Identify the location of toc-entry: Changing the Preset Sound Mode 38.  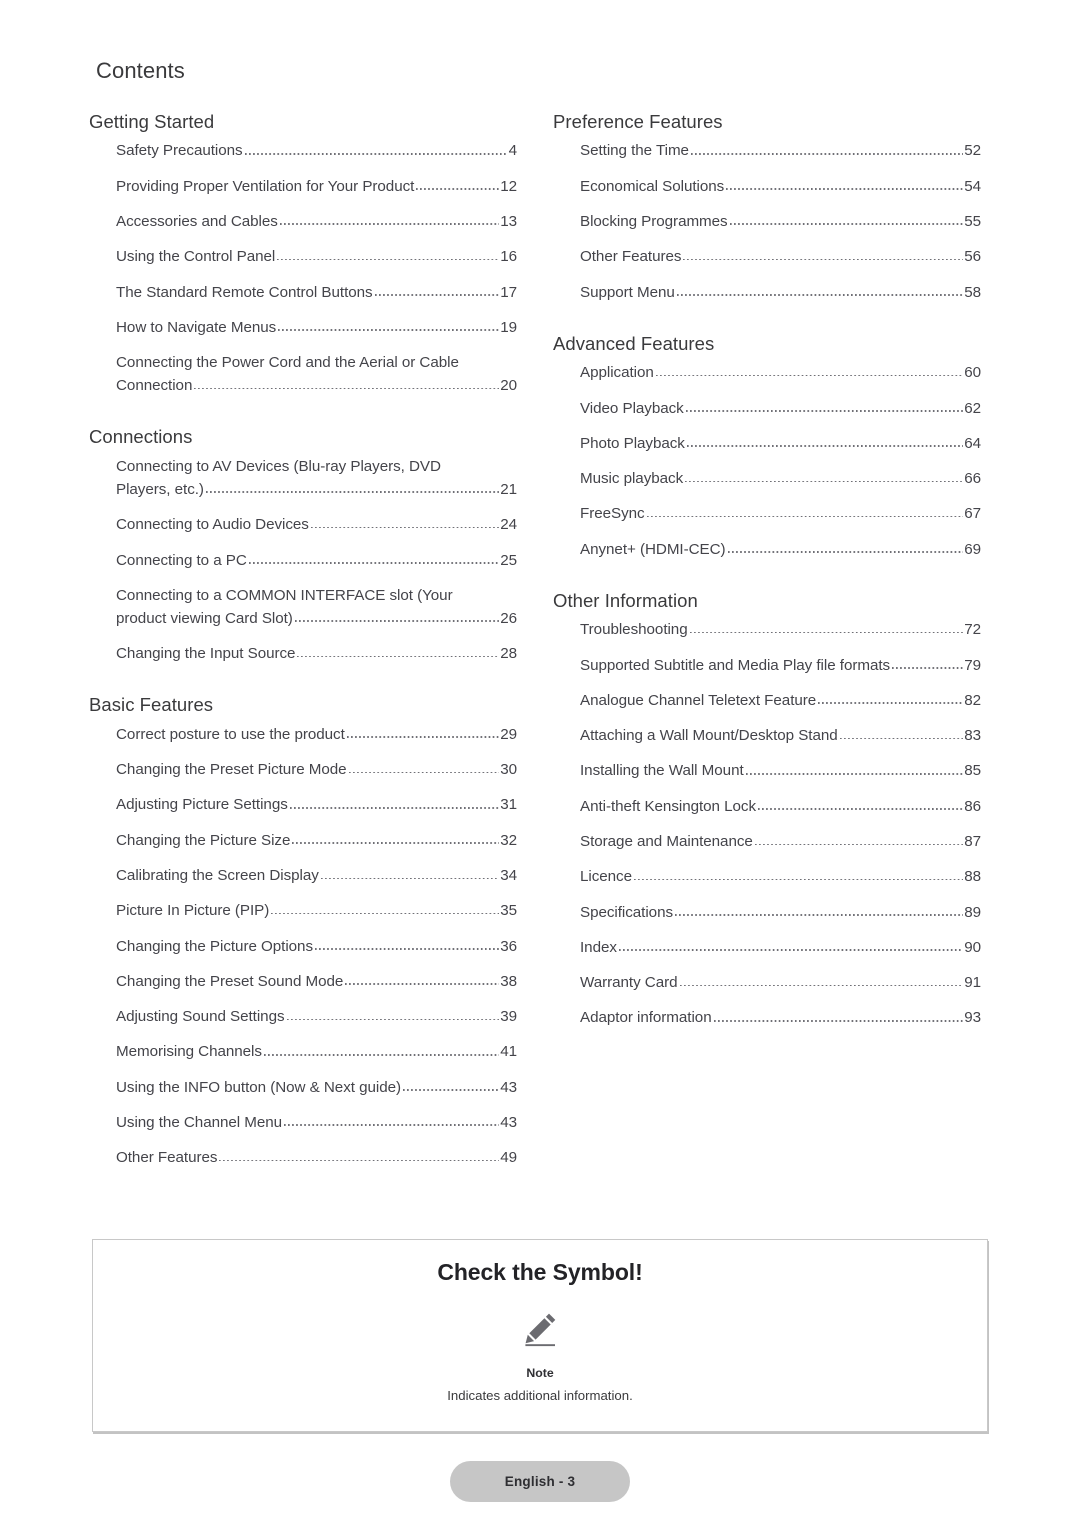
(316, 981).